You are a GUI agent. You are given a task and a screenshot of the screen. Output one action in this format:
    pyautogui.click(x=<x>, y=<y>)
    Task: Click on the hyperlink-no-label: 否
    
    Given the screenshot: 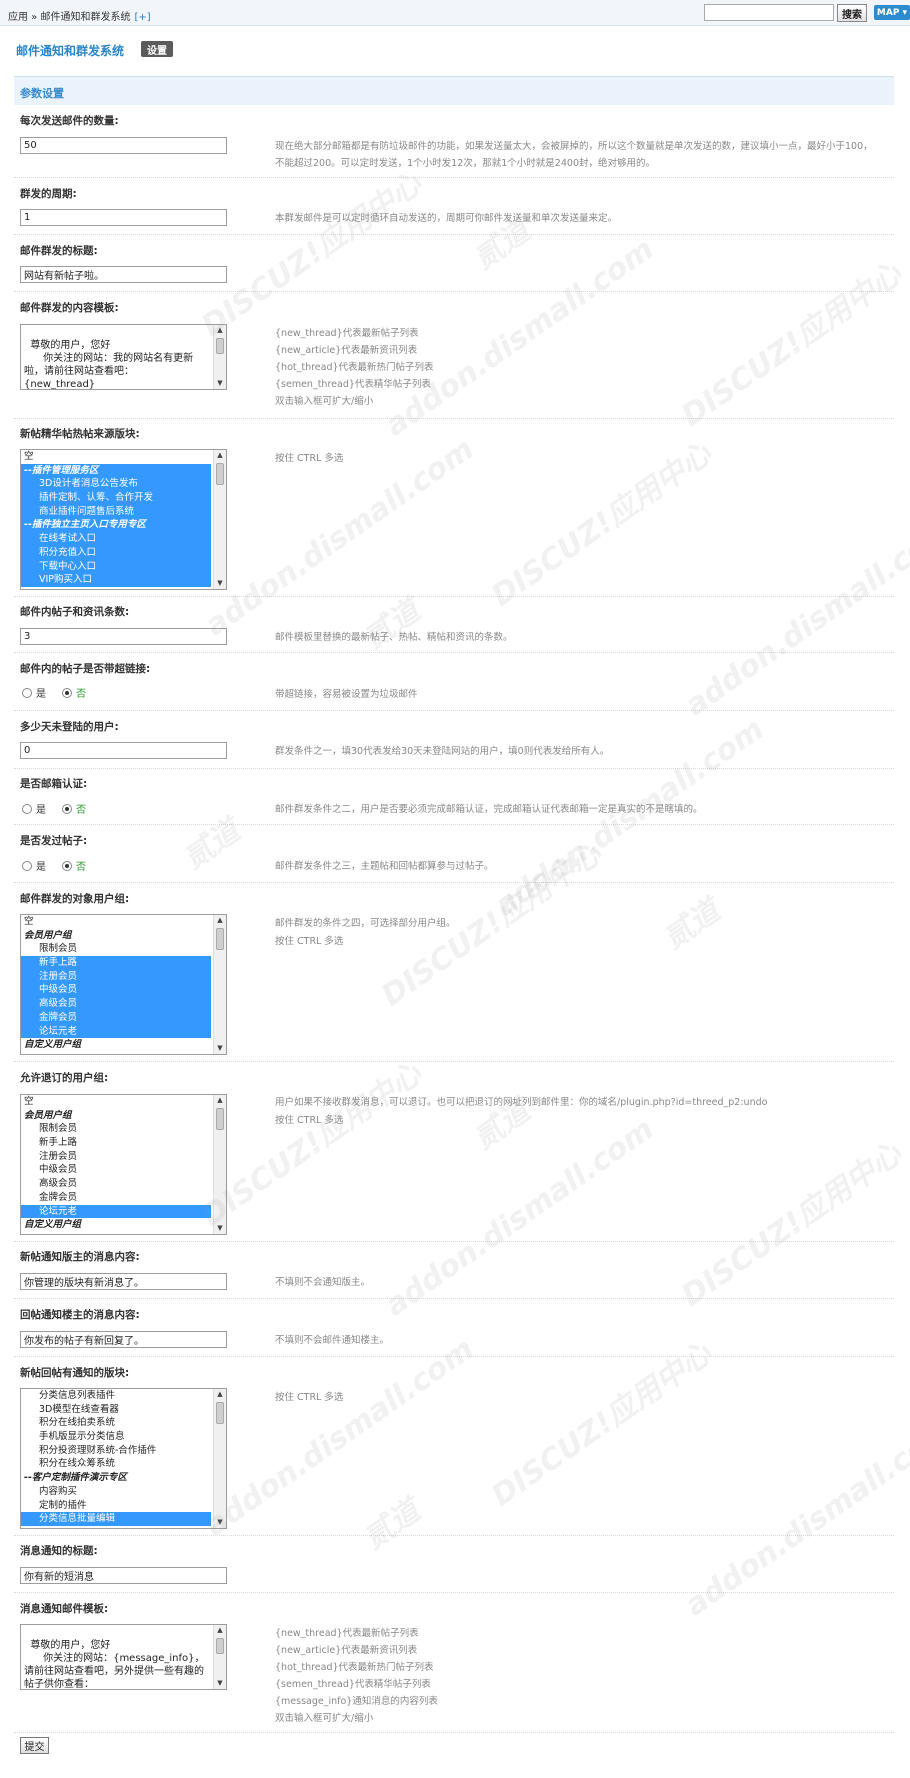 What is the action you would take?
    pyautogui.click(x=81, y=692)
    